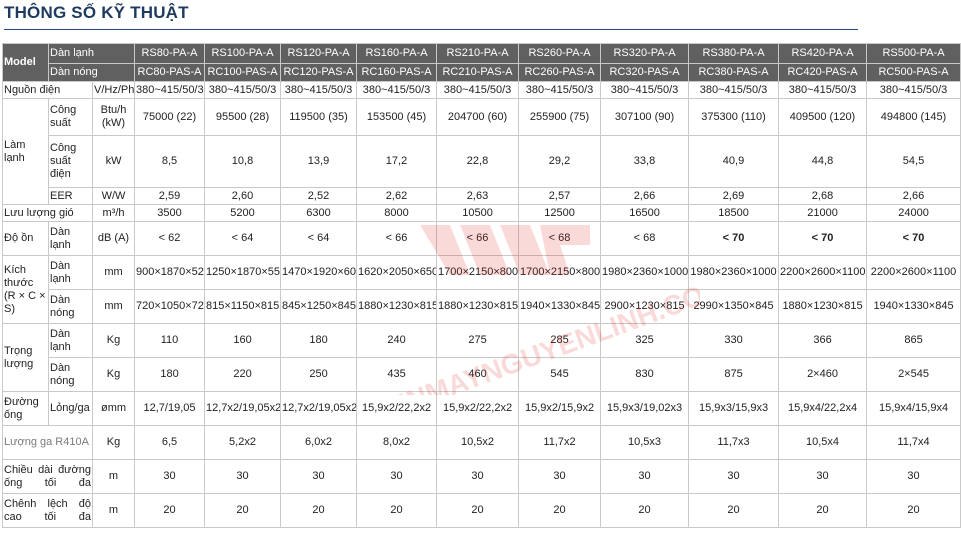 Image resolution: width=961 pixels, height=535 pixels. Describe the element at coordinates (70, 238) in the screenshot. I see `row-sublabel: Dàn lạnh` at that location.